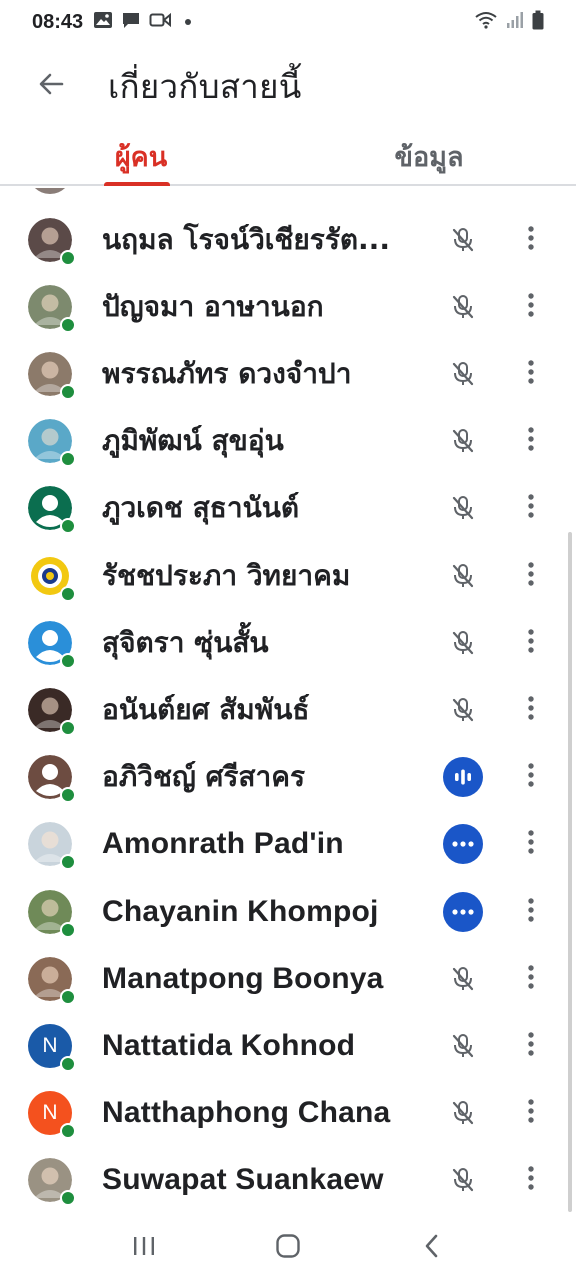 Image resolution: width=576 pixels, height=1280 pixels. I want to click on image-icon, so click(103, 22).